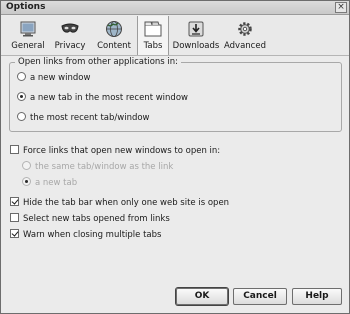 Image resolution: width=350 pixels, height=314 pixels. Describe the element at coordinates (56, 183) in the screenshot. I see `radio-label: a new tab` at that location.